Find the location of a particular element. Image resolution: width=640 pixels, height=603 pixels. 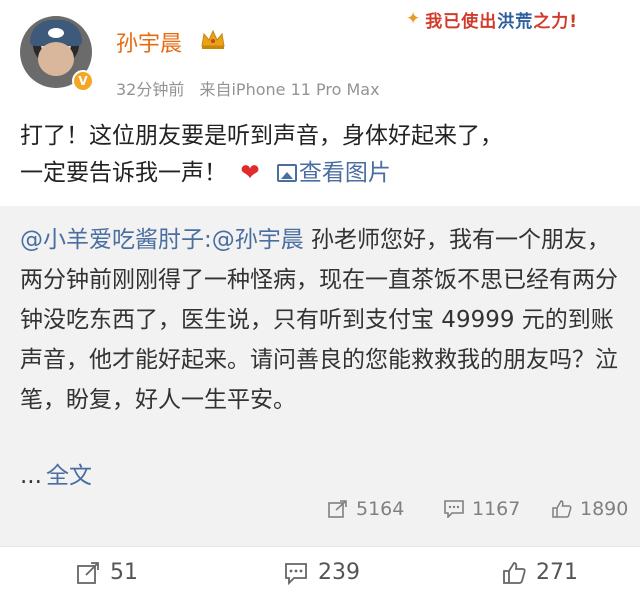

sticker-prefix: 我已使出 is located at coordinates (461, 21).